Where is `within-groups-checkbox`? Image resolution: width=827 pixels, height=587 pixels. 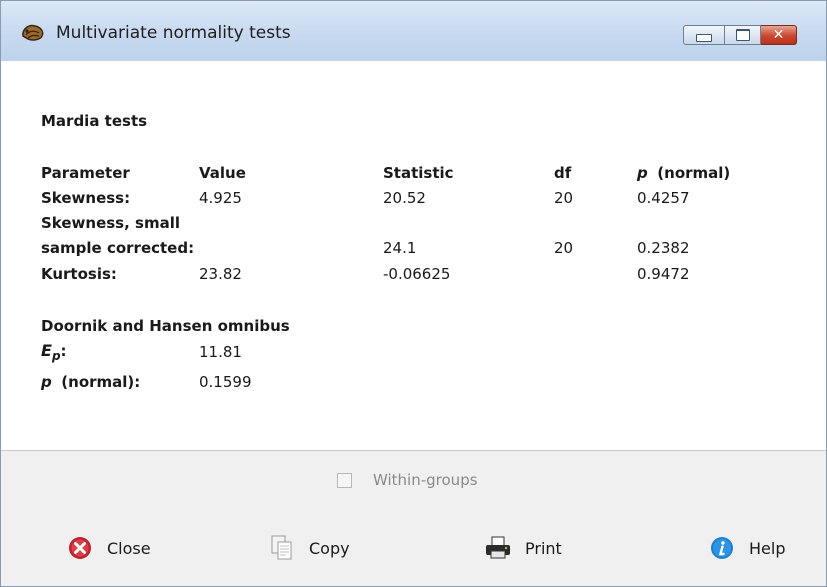
within-groups-checkbox is located at coordinates (344, 480).